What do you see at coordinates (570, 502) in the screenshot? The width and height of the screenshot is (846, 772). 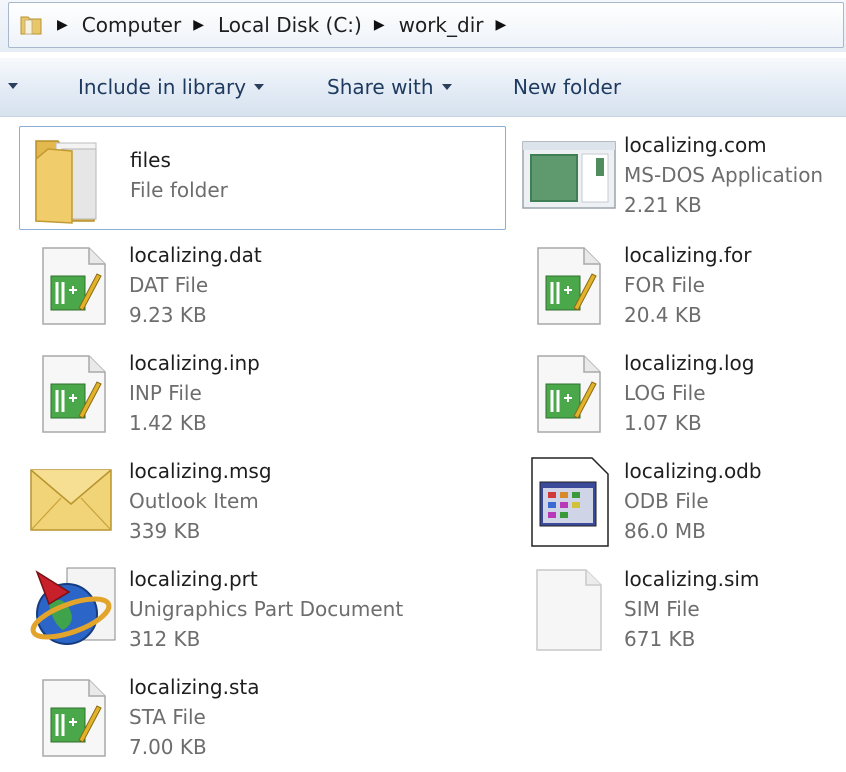 I see `odb-window-icon` at bounding box center [570, 502].